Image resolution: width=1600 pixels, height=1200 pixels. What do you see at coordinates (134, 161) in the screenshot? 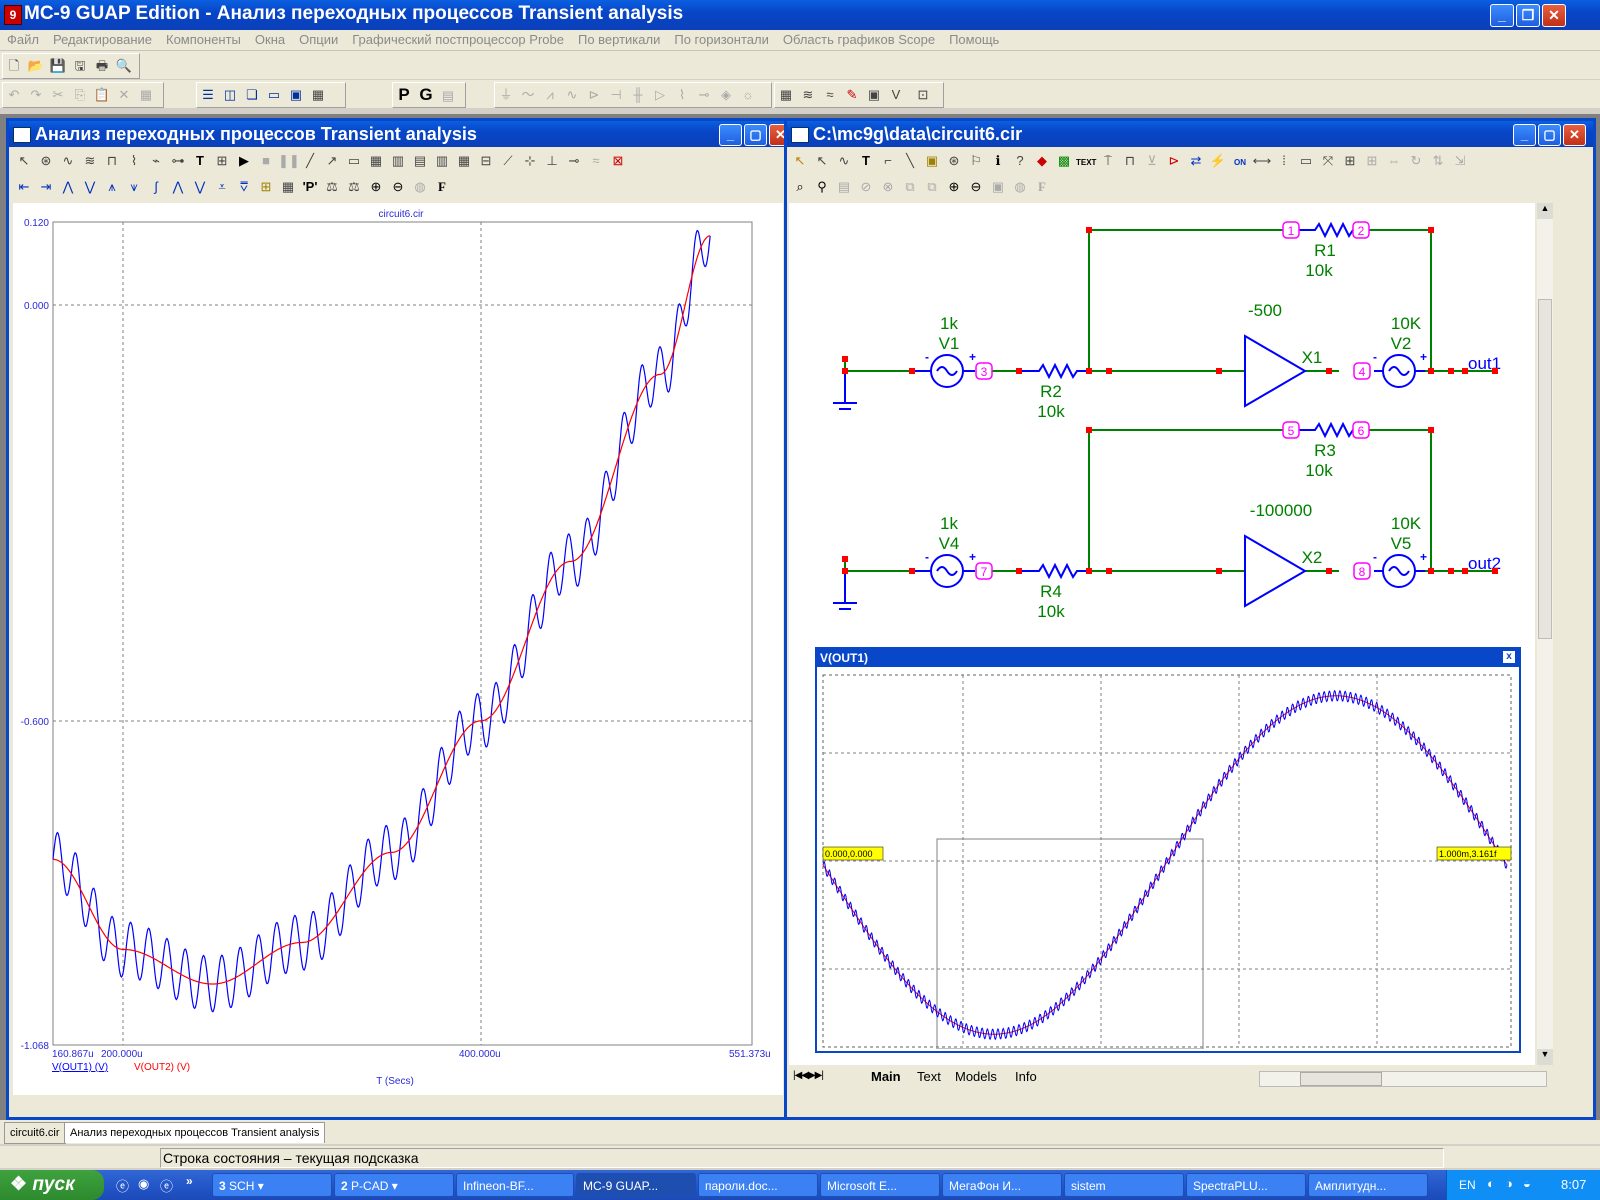
I see `wave-tag-icon: ⌇` at bounding box center [134, 161].